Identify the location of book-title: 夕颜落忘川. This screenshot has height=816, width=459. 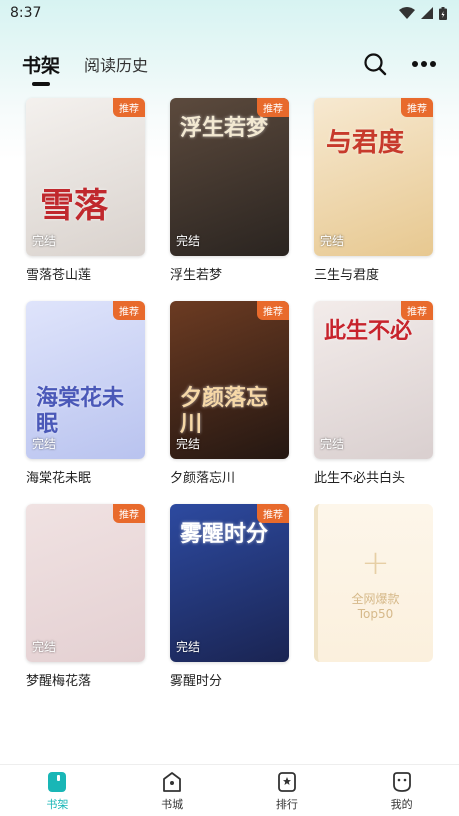
(229, 476).